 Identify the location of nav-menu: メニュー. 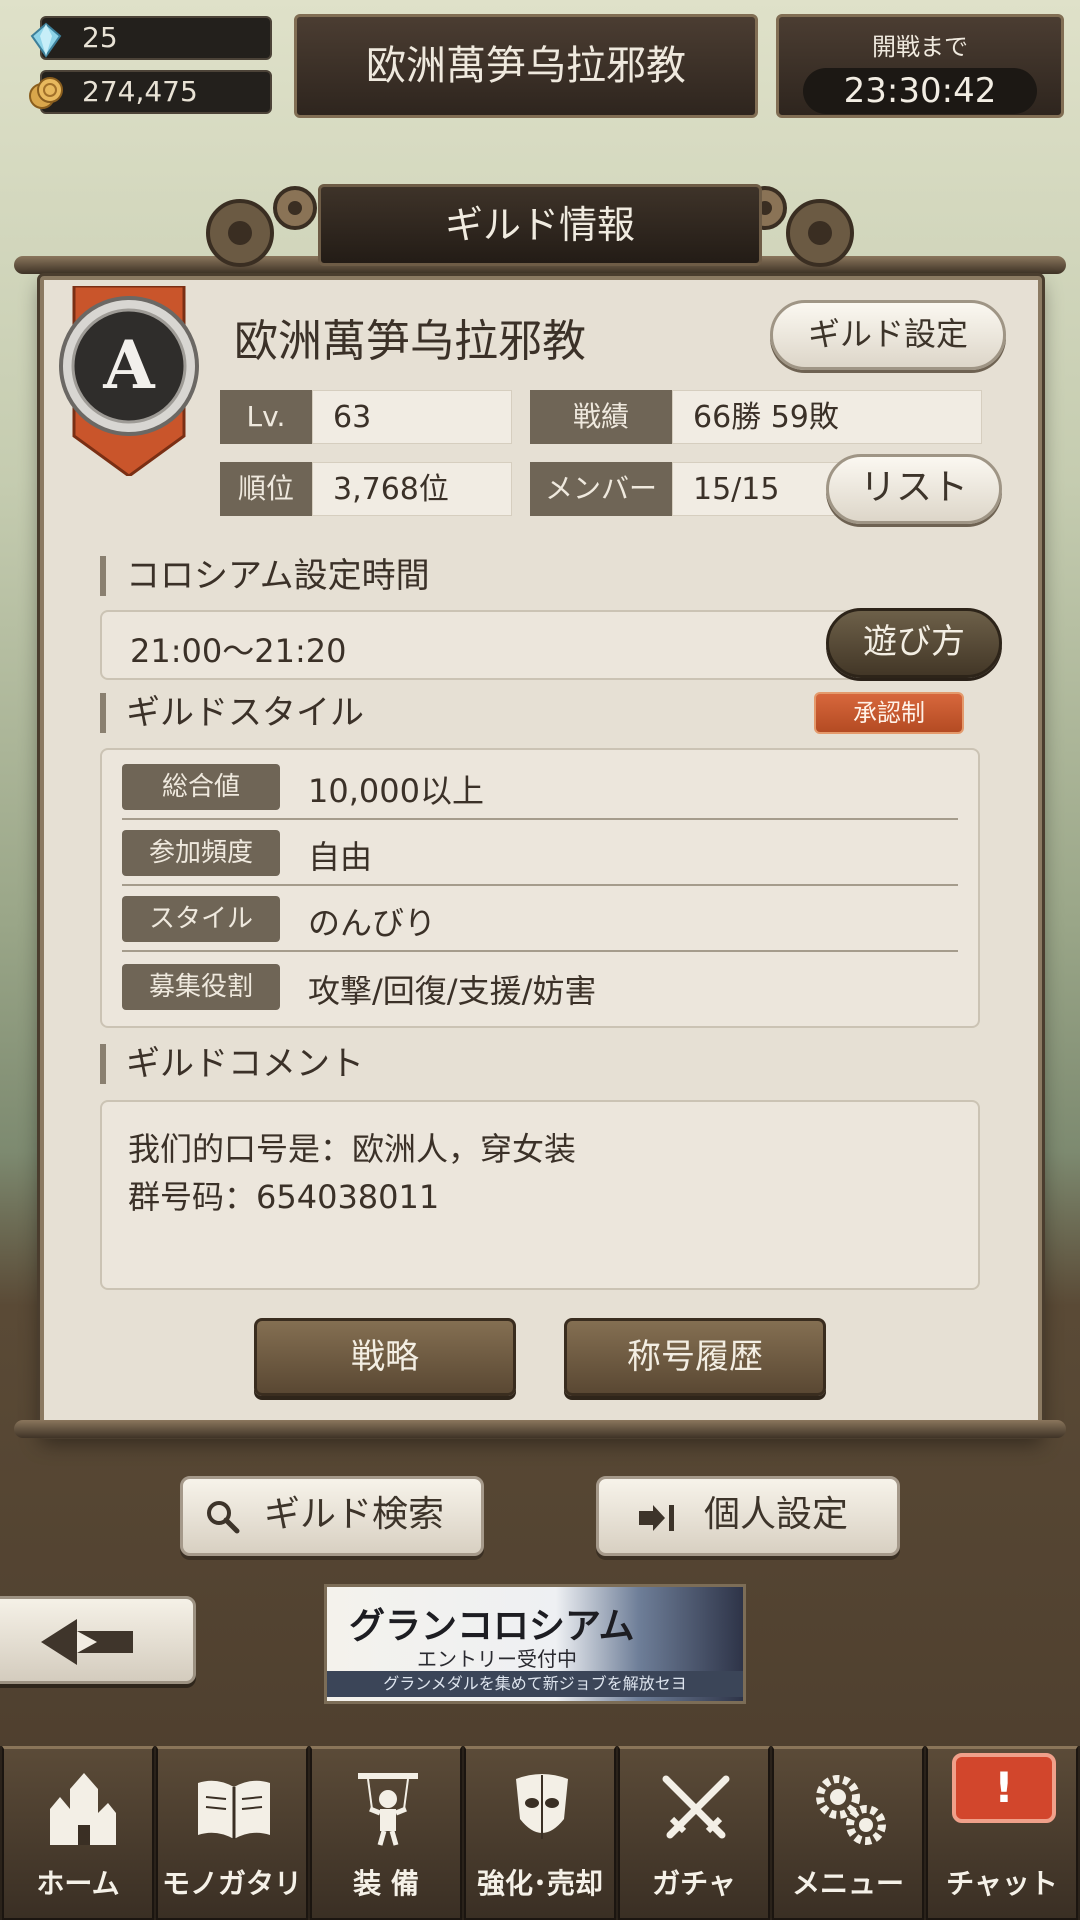
(848, 1833).